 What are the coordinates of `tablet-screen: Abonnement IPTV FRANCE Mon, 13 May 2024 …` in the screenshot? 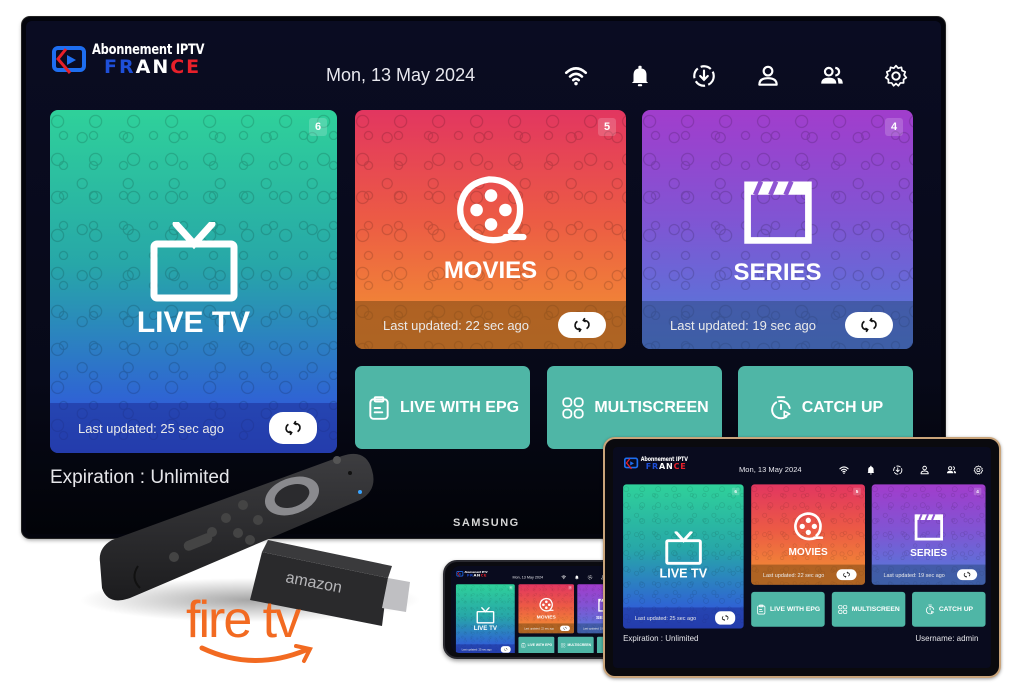 It's located at (802, 557).